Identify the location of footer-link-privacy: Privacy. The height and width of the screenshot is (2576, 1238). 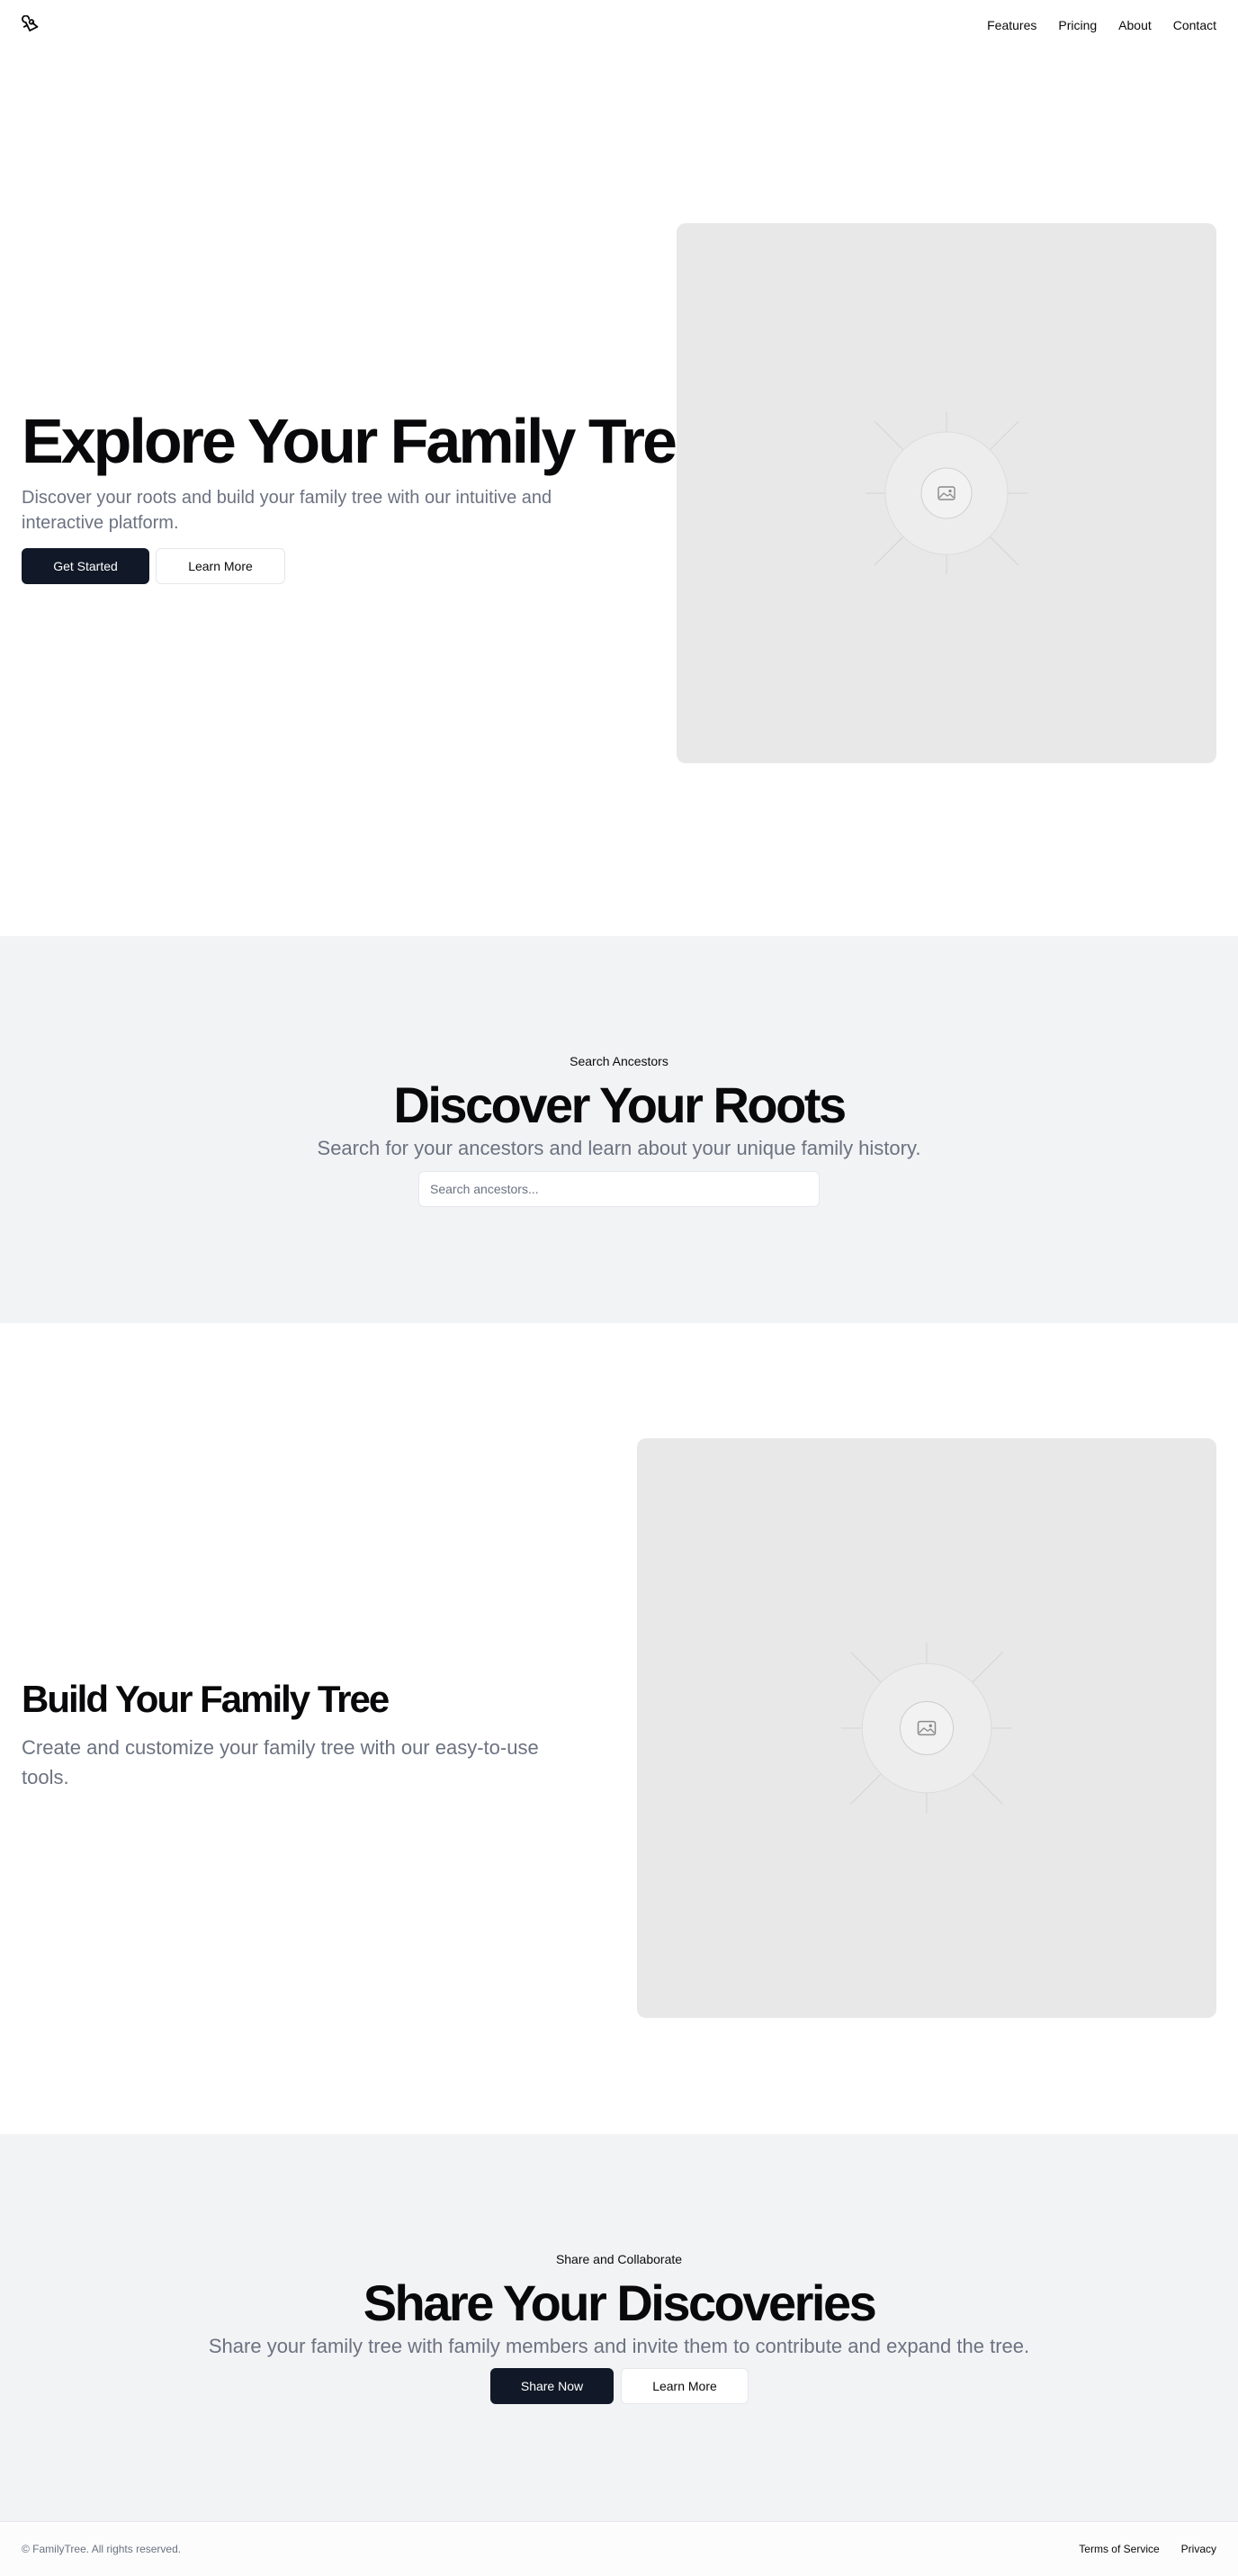
(1198, 2549).